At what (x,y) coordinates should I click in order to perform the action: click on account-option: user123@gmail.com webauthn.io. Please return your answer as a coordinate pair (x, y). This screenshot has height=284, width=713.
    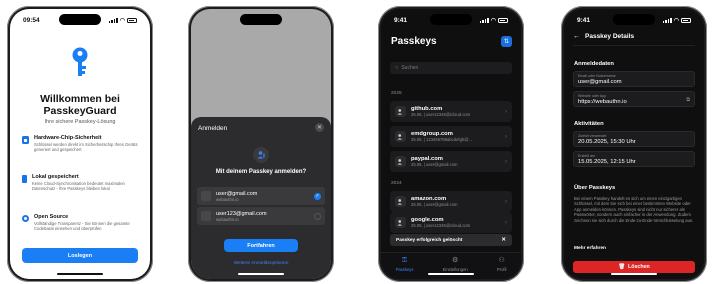
    Looking at the image, I should click on (261, 216).